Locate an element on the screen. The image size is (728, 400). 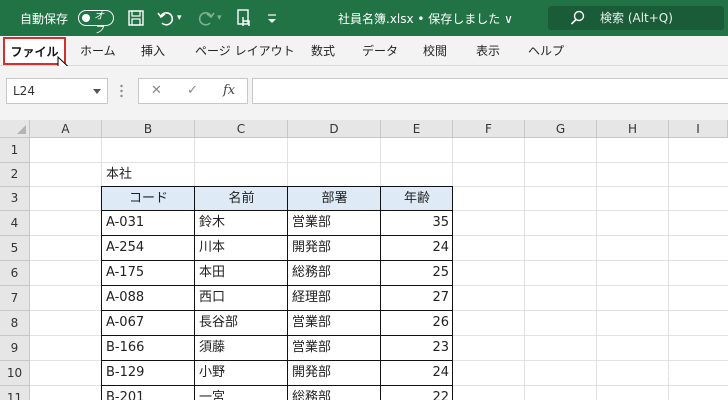
column-header-a: A is located at coordinates (66, 129).